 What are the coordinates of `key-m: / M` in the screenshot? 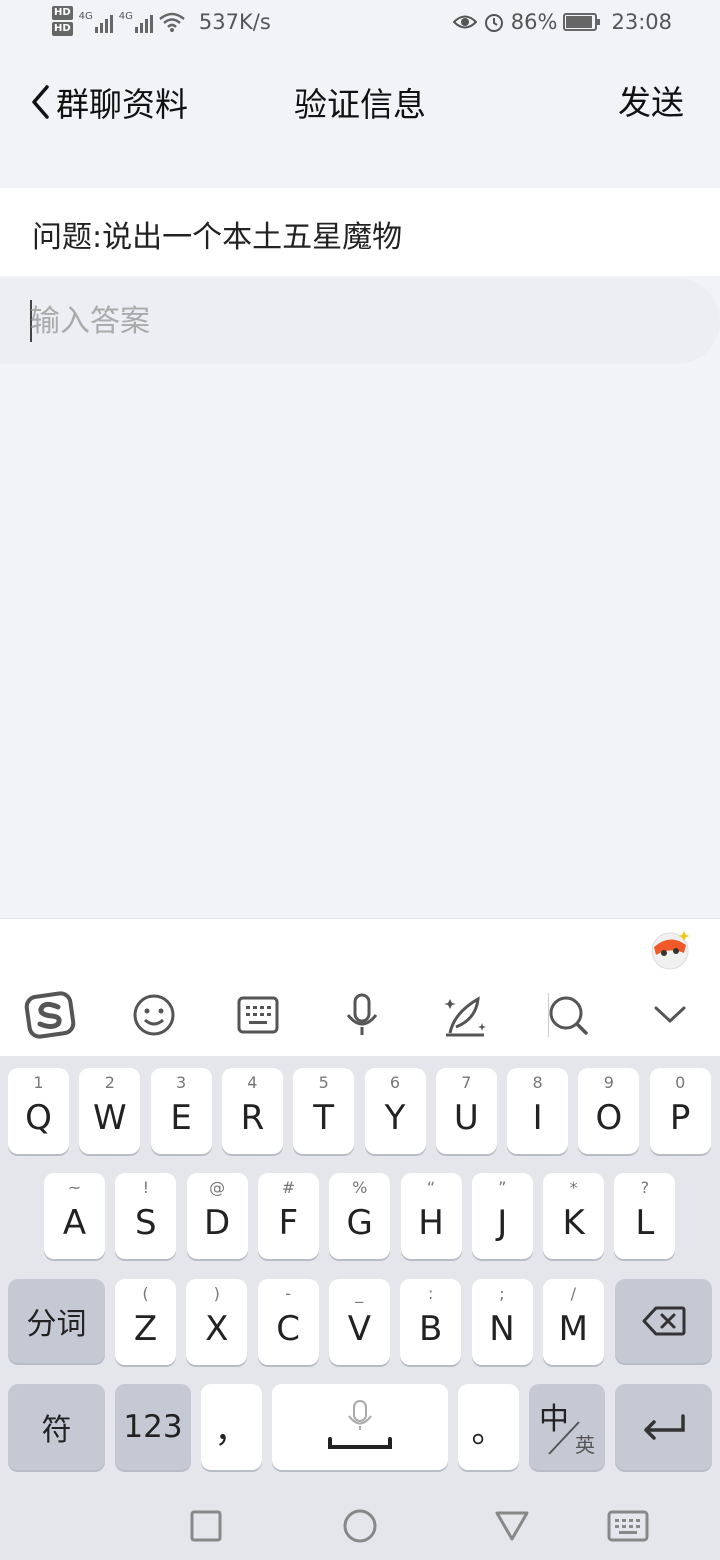 It's located at (573, 1322).